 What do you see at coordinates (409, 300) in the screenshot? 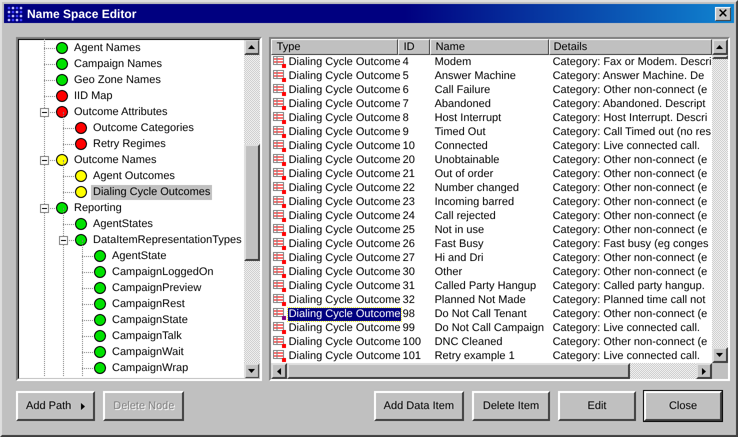
I see `table-cell-text: 32` at bounding box center [409, 300].